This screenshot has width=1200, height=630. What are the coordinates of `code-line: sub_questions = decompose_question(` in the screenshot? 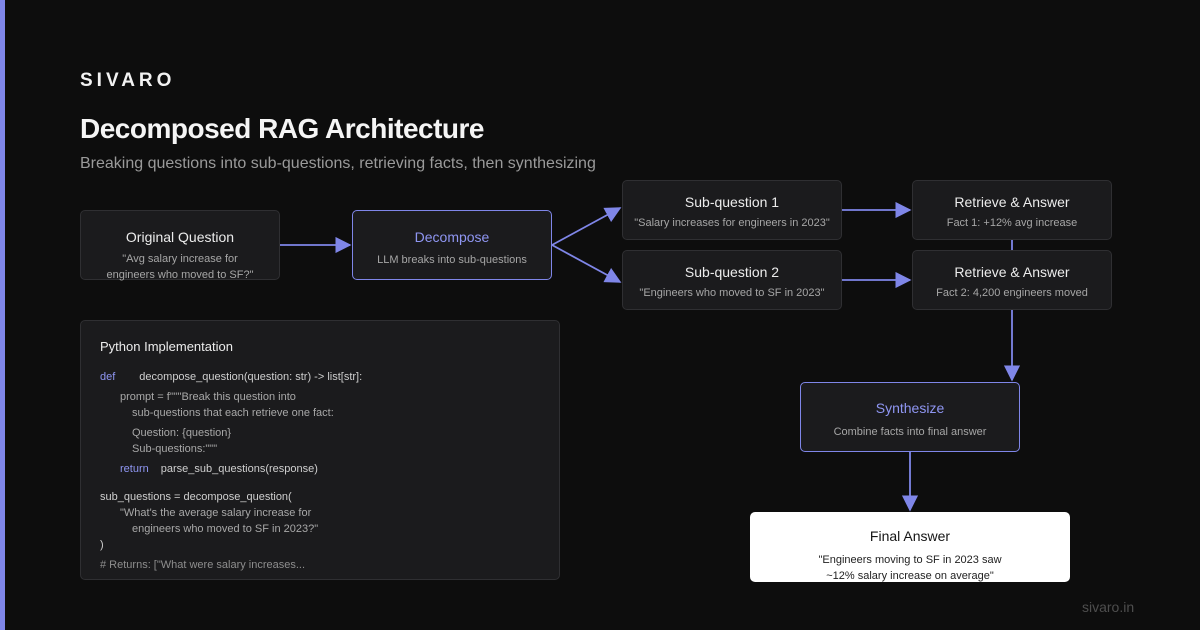 It's located at (196, 497).